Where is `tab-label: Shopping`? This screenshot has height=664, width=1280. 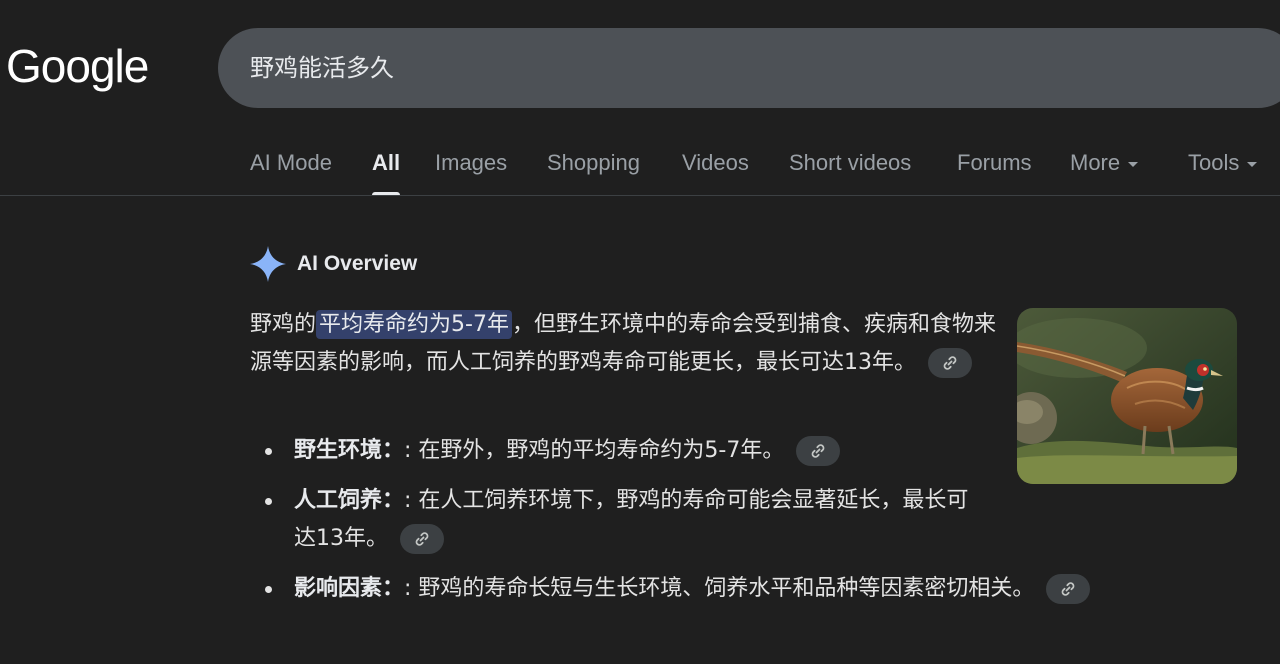
tab-label: Shopping is located at coordinates (593, 162).